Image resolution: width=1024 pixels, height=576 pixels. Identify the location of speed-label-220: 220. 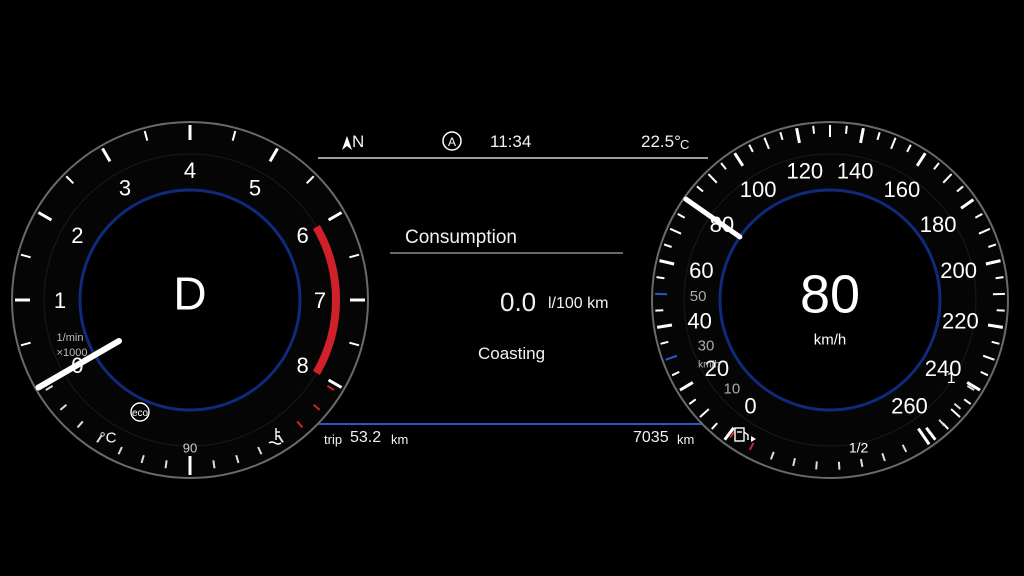
(960, 321).